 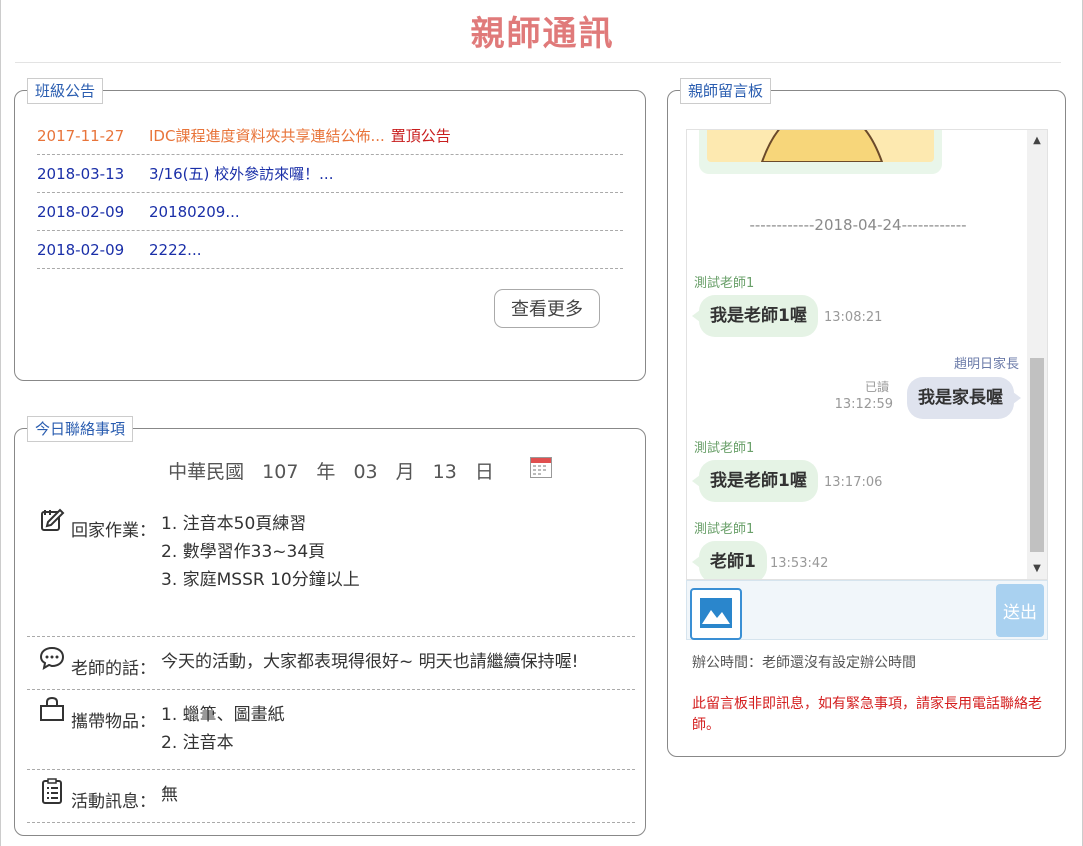 I want to click on carry-item: 1. 蠟筆、圖畫紙, so click(x=223, y=715).